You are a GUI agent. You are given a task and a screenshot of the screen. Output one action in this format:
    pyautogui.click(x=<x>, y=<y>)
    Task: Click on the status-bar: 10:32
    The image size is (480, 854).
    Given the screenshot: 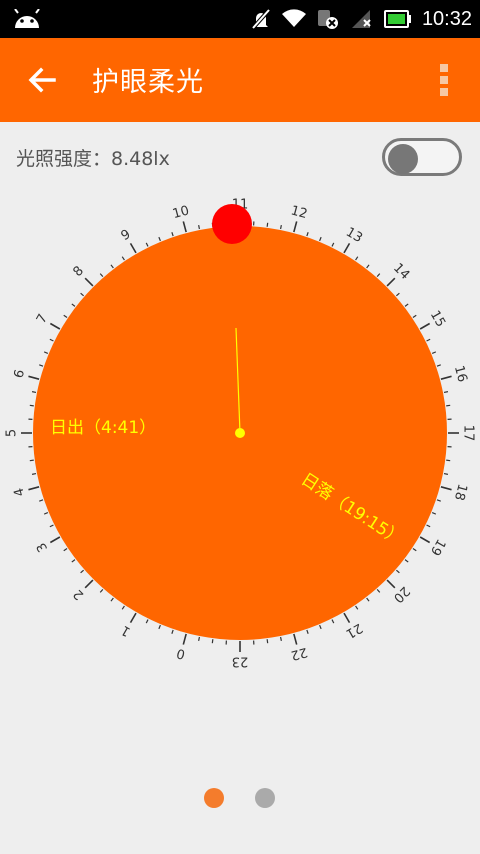 What is the action you would take?
    pyautogui.click(x=240, y=19)
    